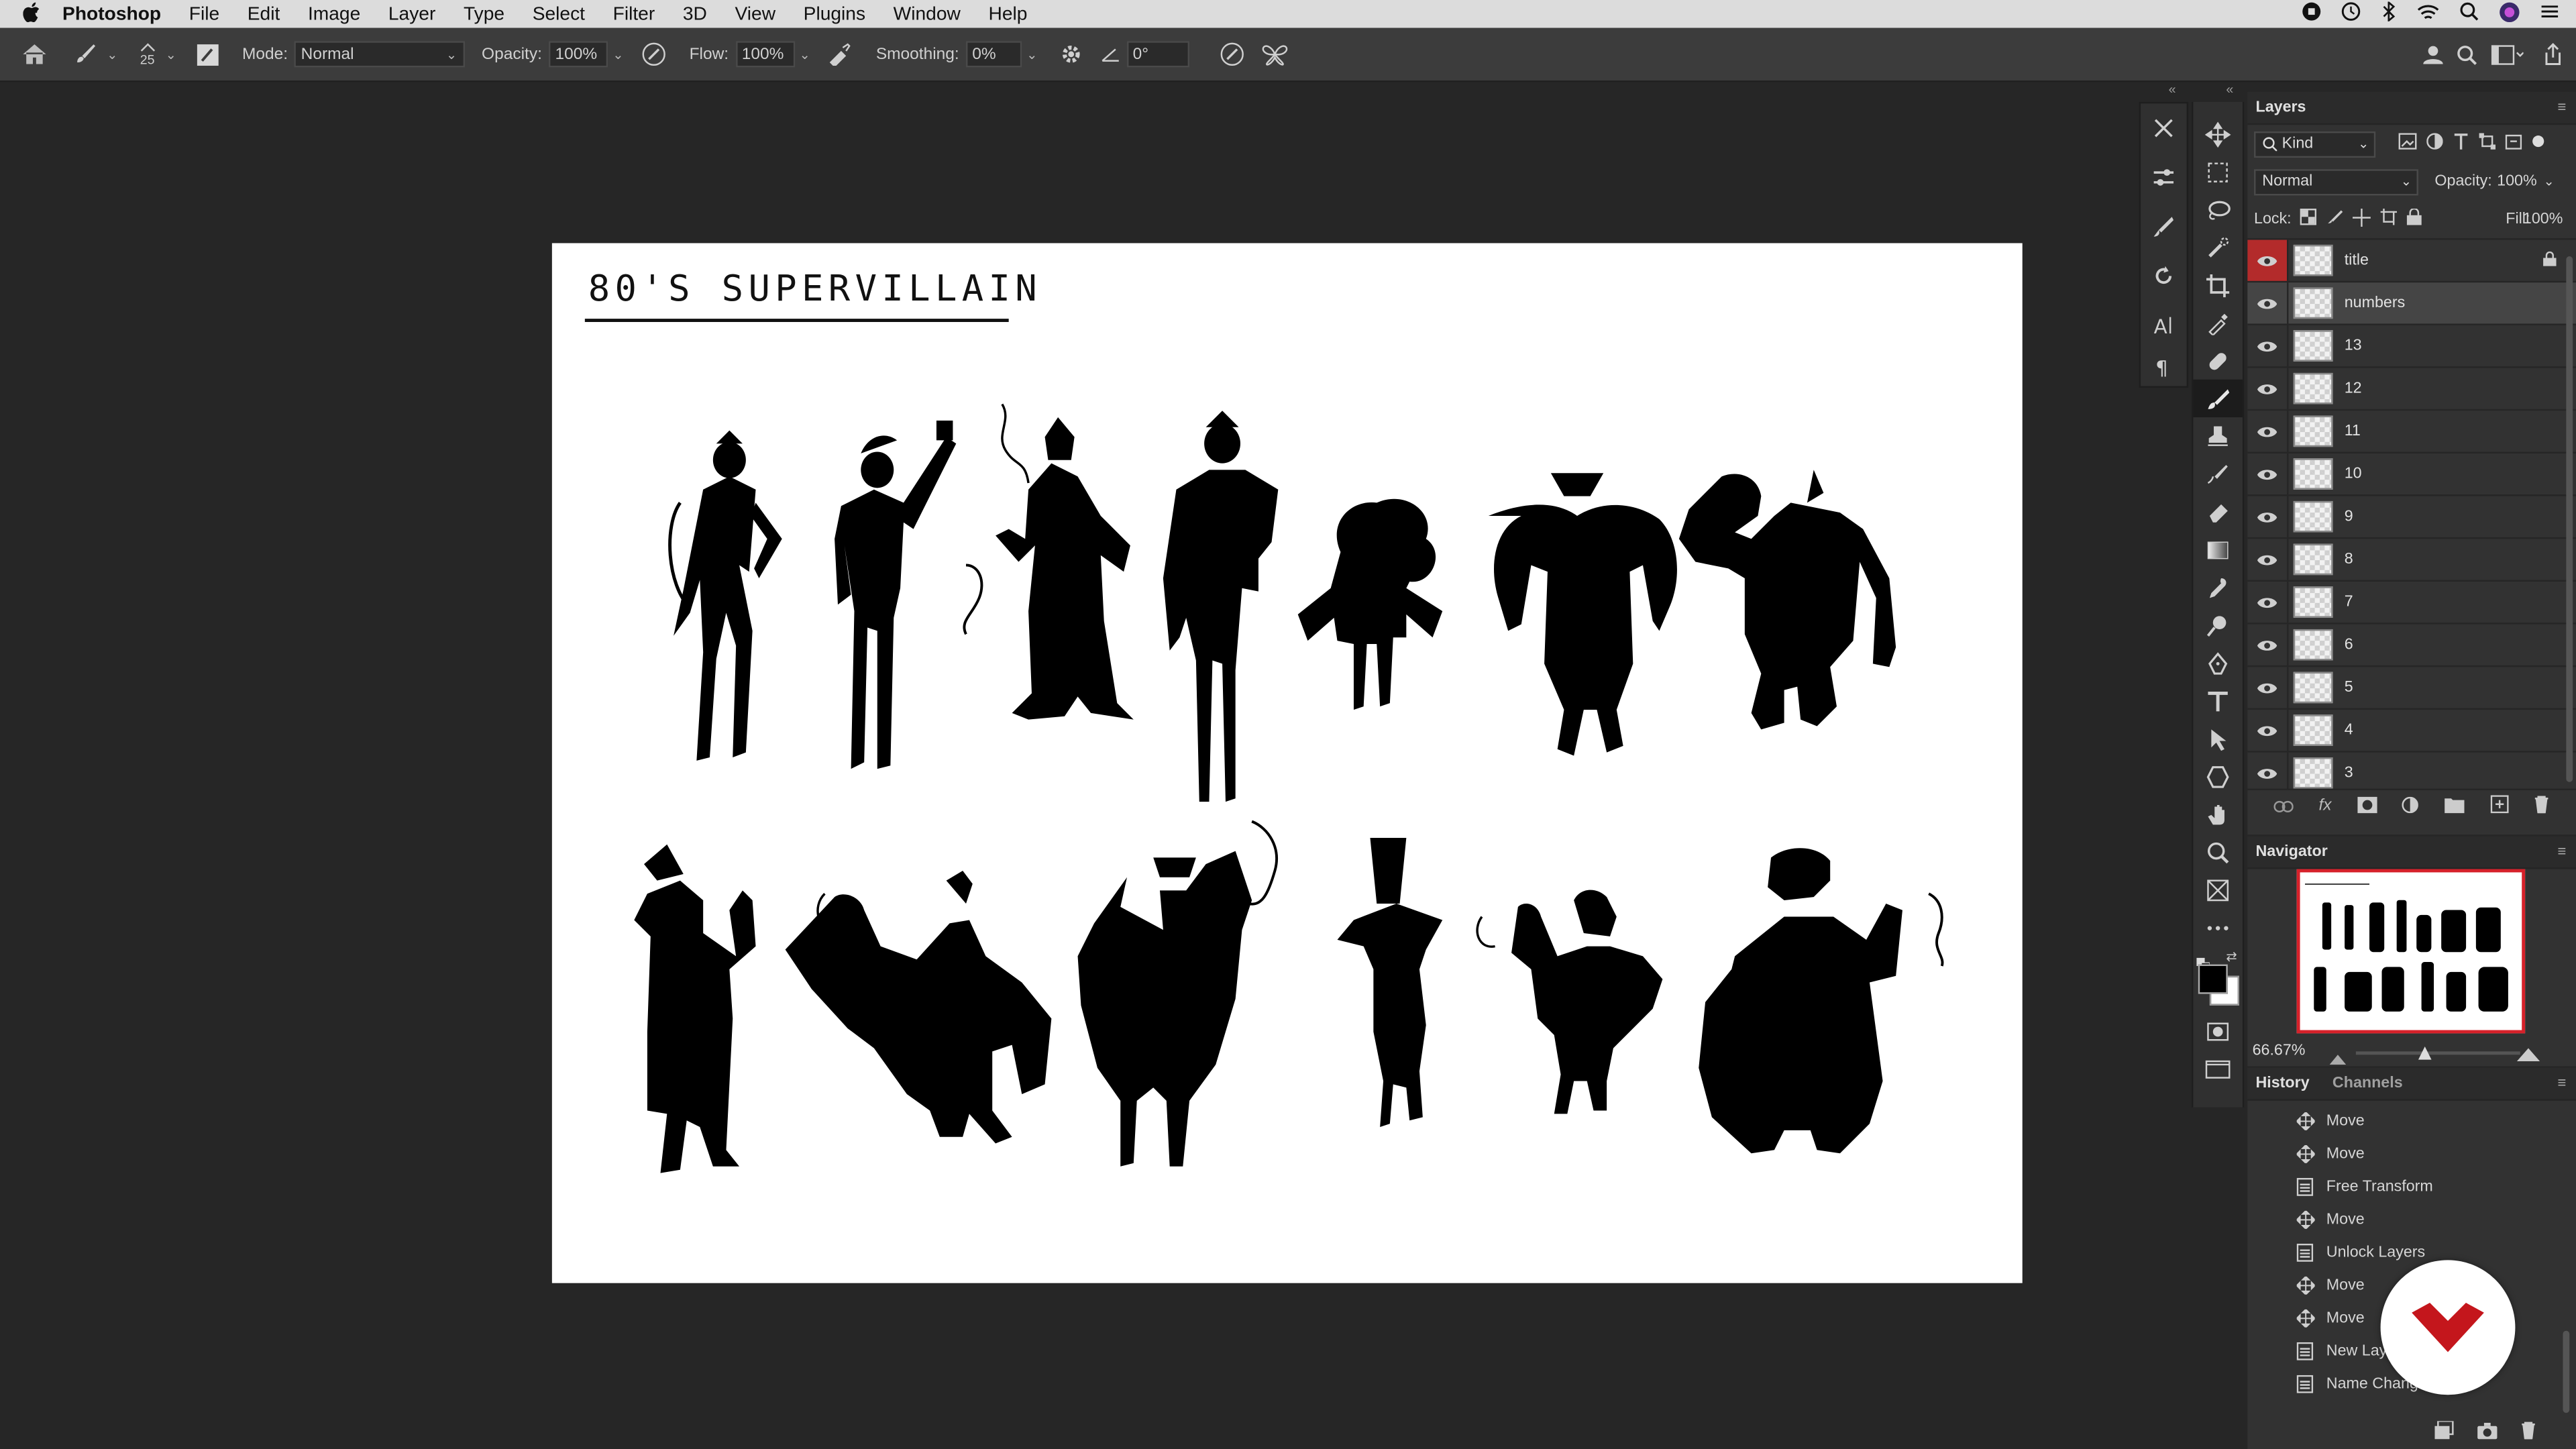 Image resolution: width=2576 pixels, height=1449 pixels. What do you see at coordinates (2487, 1432) in the screenshot?
I see `new-snapshot-icon` at bounding box center [2487, 1432].